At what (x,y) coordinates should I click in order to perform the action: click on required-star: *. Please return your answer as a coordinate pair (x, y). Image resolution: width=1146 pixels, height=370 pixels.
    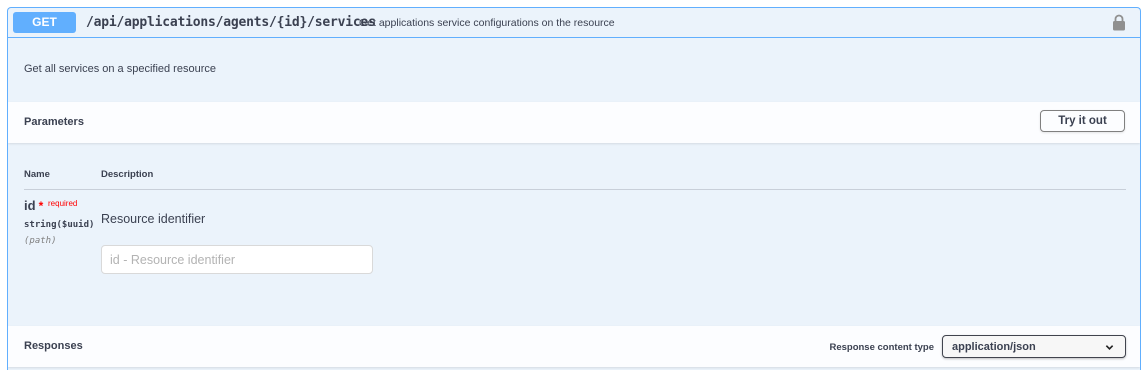
    Looking at the image, I should click on (41, 206).